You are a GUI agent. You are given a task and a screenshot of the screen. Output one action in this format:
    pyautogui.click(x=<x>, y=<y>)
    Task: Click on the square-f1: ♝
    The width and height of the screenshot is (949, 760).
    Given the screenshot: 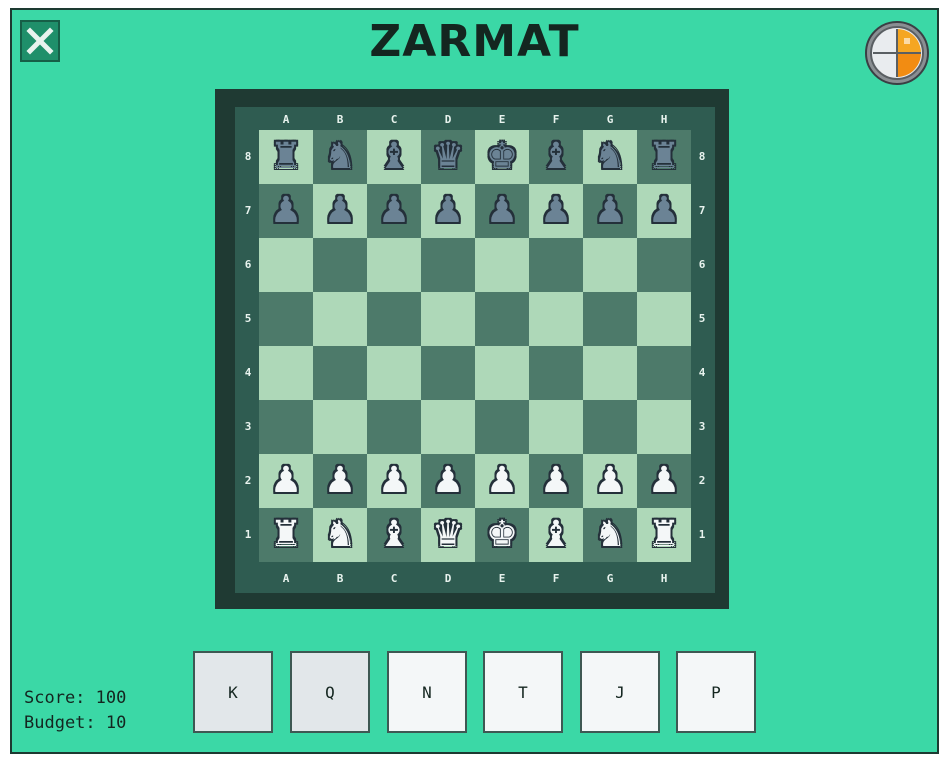 What is the action you would take?
    pyautogui.click(x=556, y=535)
    